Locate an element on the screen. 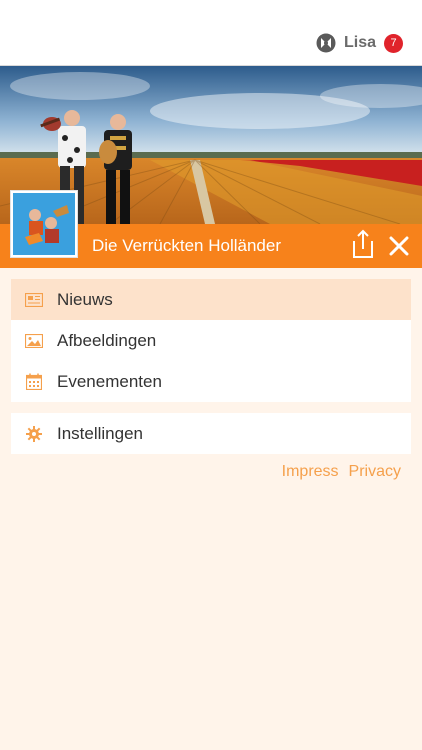 The width and height of the screenshot is (422, 750). newspaper-icon is located at coordinates (34, 300).